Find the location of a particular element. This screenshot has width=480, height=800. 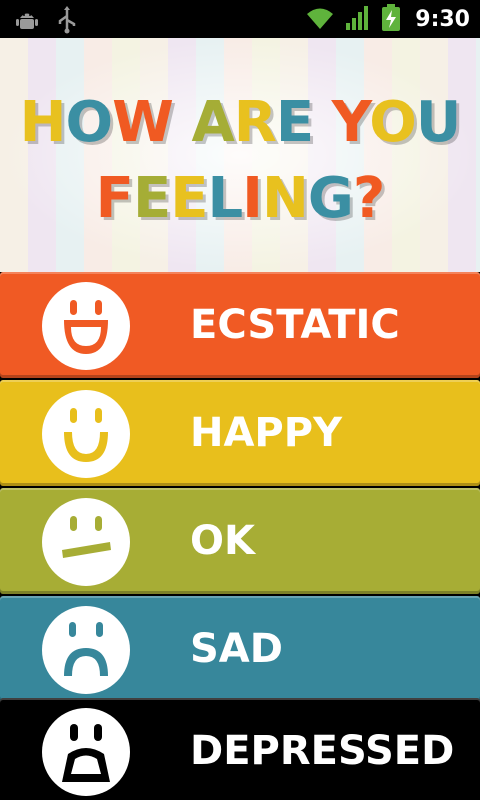

mood-label-depressed: DEPRESSED is located at coordinates (322, 751).